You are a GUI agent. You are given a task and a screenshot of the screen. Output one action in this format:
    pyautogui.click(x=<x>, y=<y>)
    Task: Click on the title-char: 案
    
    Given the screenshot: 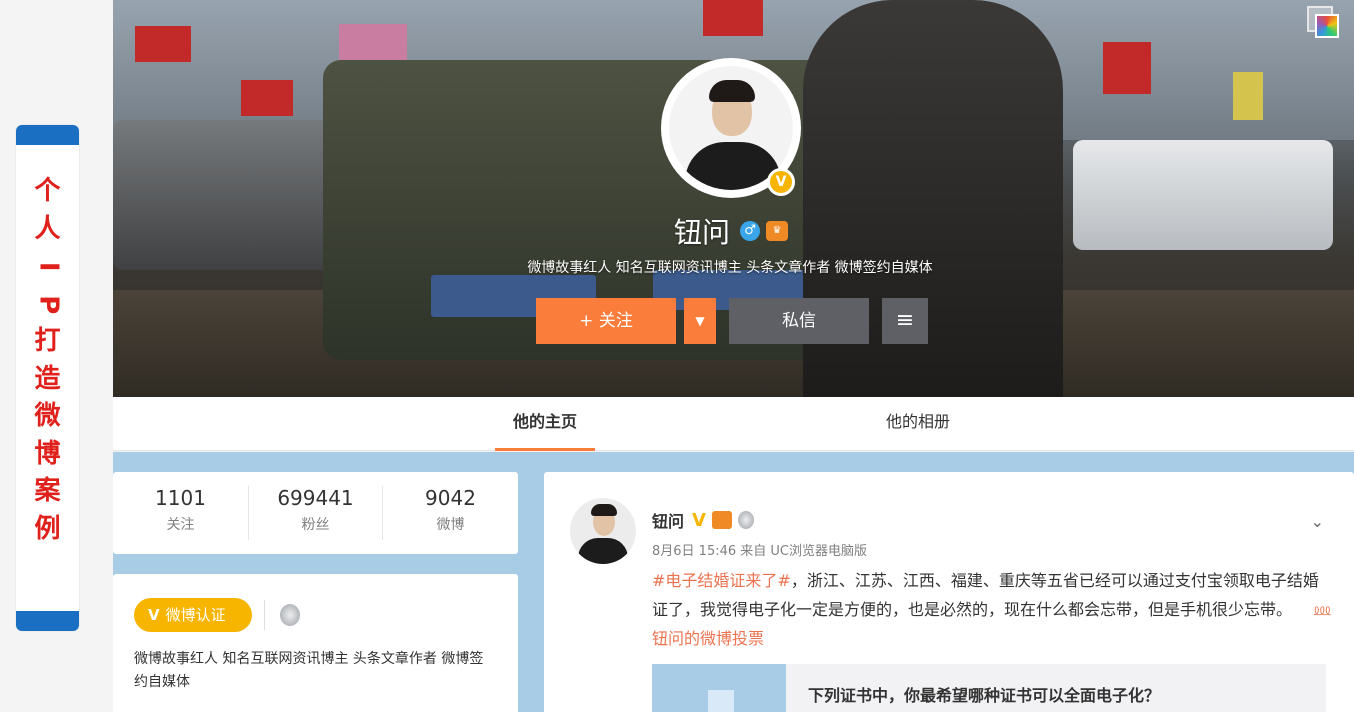 What is the action you would take?
    pyautogui.click(x=47, y=491)
    